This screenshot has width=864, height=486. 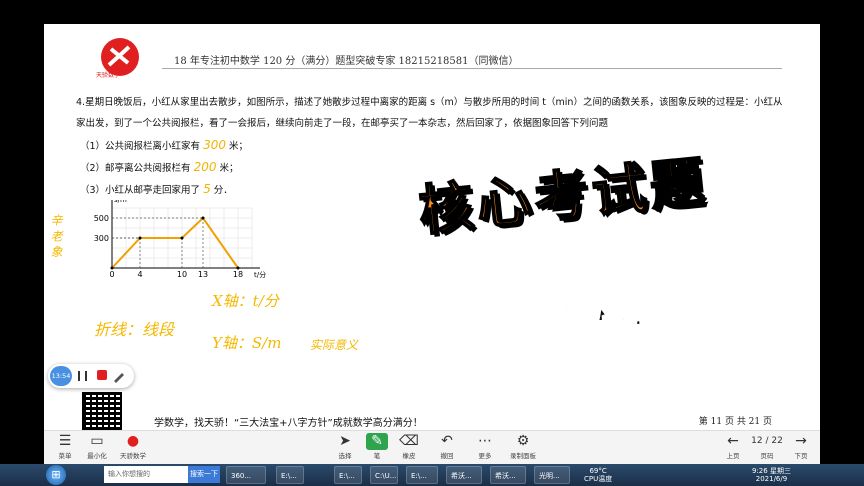 What do you see at coordinates (102, 375) in the screenshot?
I see `record-stop-icon` at bounding box center [102, 375].